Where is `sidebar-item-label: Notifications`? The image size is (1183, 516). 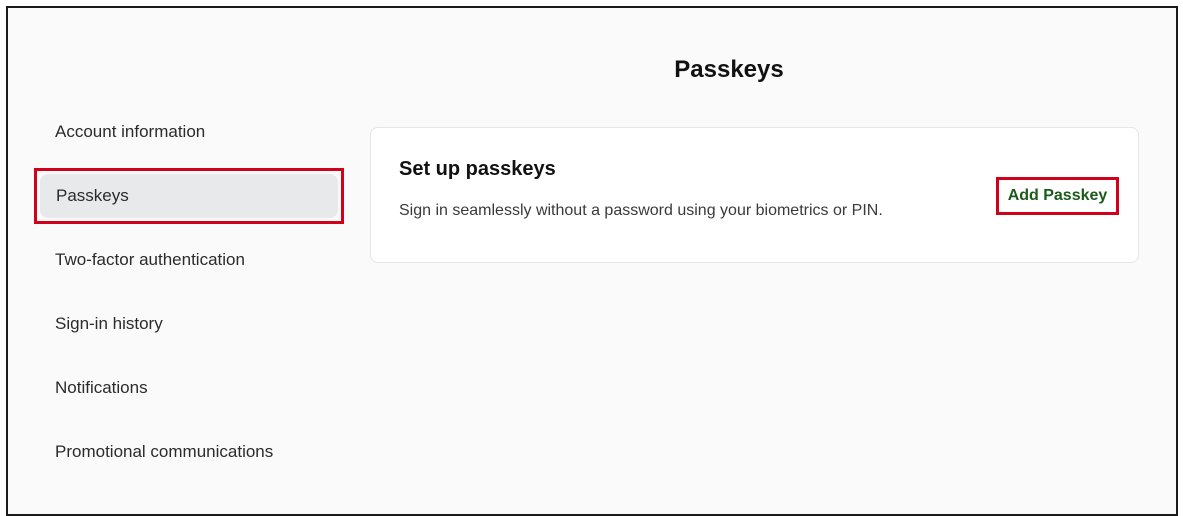
sidebar-item-label: Notifications is located at coordinates (101, 387).